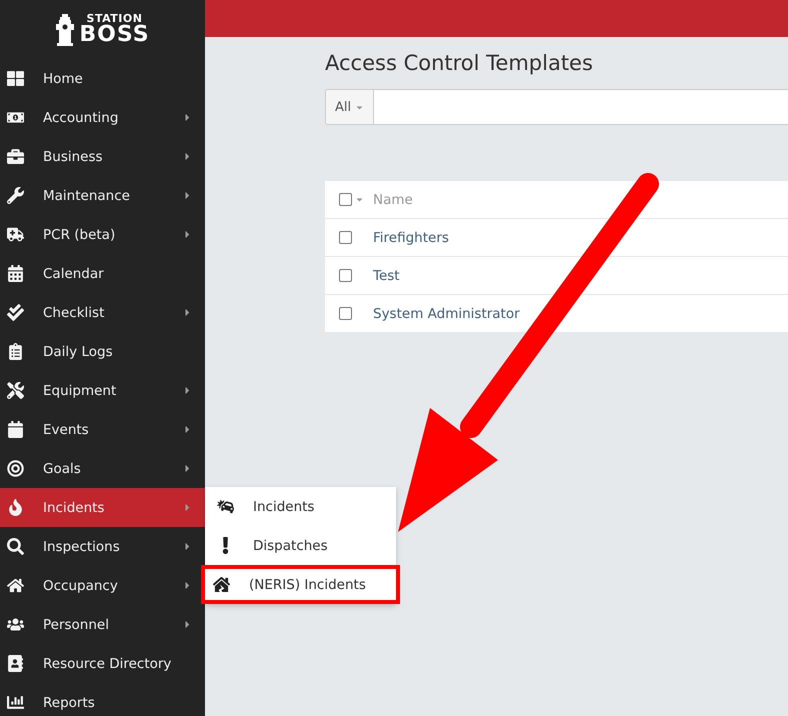  I want to click on people-icon, so click(15, 624).